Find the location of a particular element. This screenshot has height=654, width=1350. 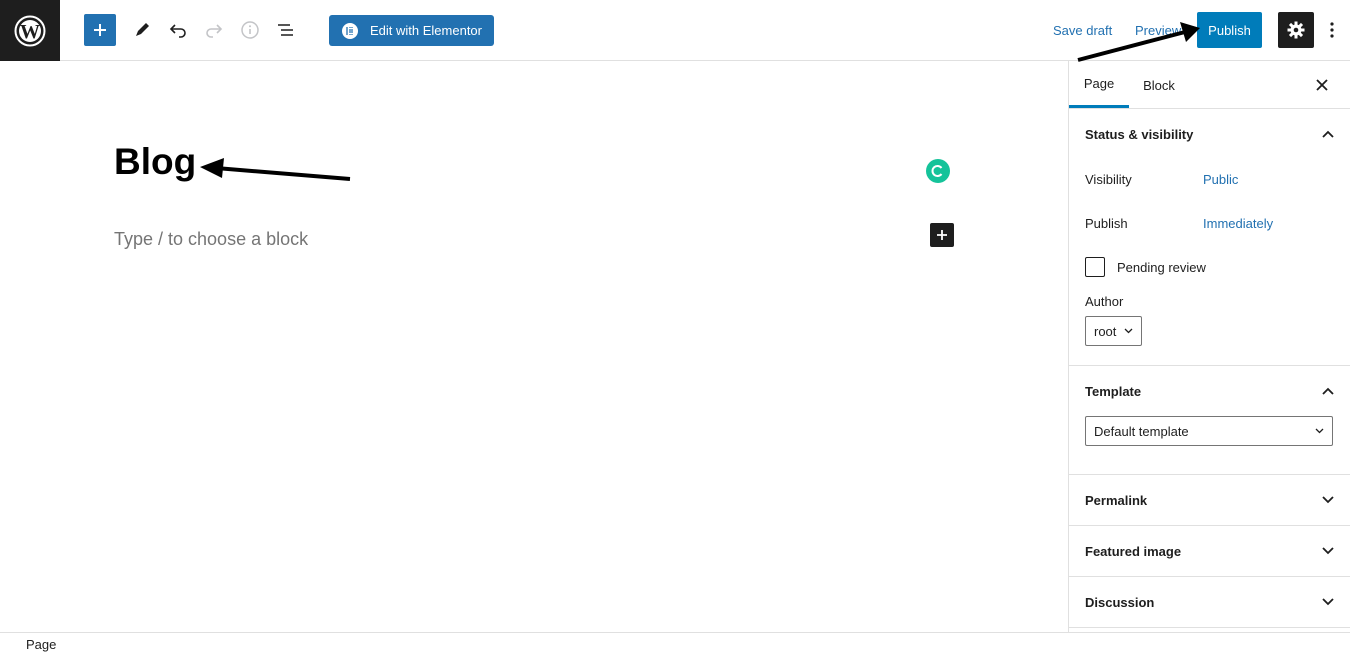

close-icon is located at coordinates (1322, 85).